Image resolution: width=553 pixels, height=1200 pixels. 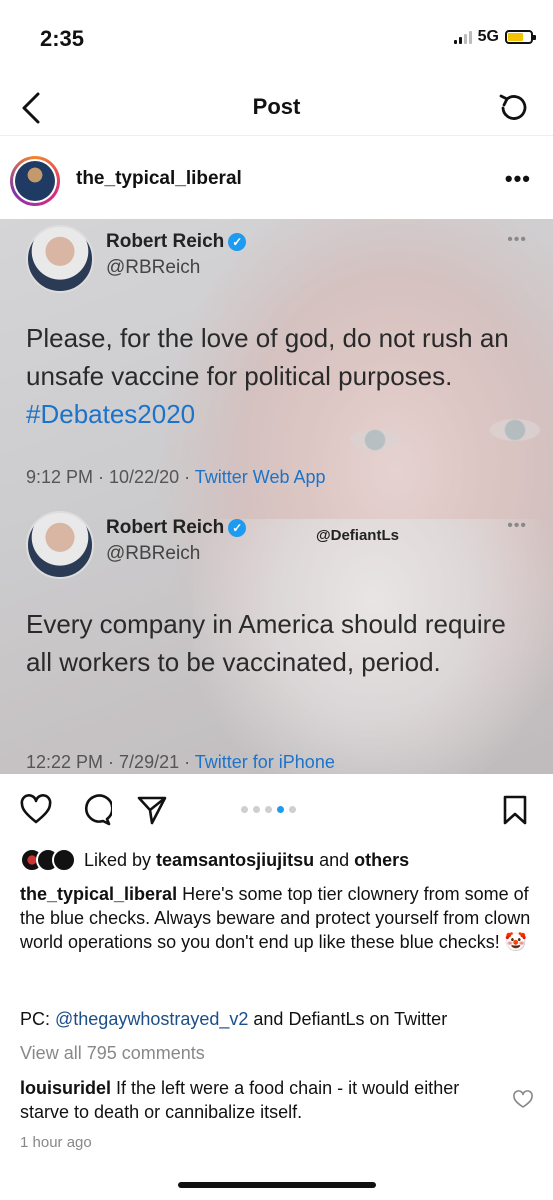 What do you see at coordinates (62, 38) in the screenshot?
I see `status-time: 2:35` at bounding box center [62, 38].